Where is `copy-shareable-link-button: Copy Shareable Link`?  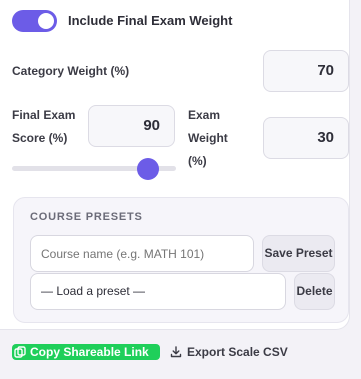 copy-shareable-link-button: Copy Shareable Link is located at coordinates (86, 352).